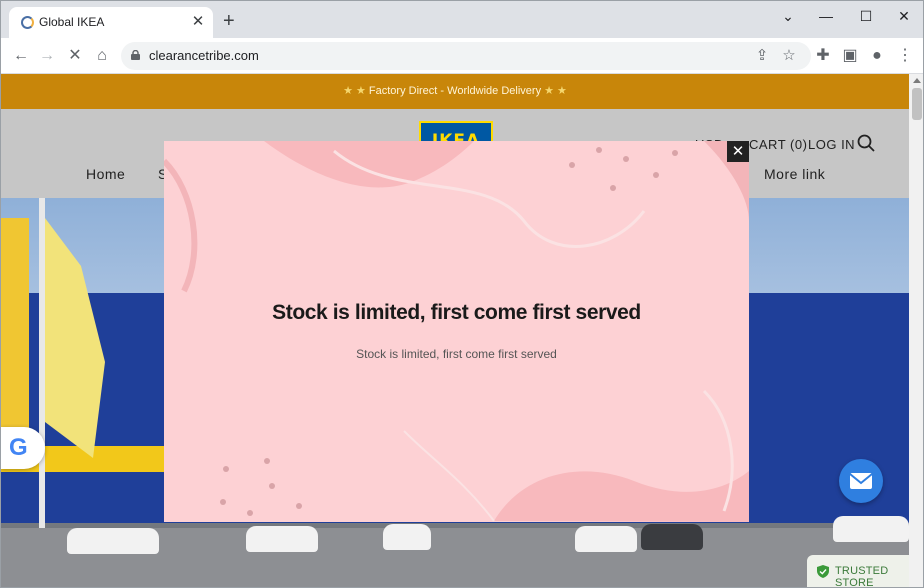 This screenshot has width=924, height=588. Describe the element at coordinates (794, 174) in the screenshot. I see `nav-more-link: More link` at that location.